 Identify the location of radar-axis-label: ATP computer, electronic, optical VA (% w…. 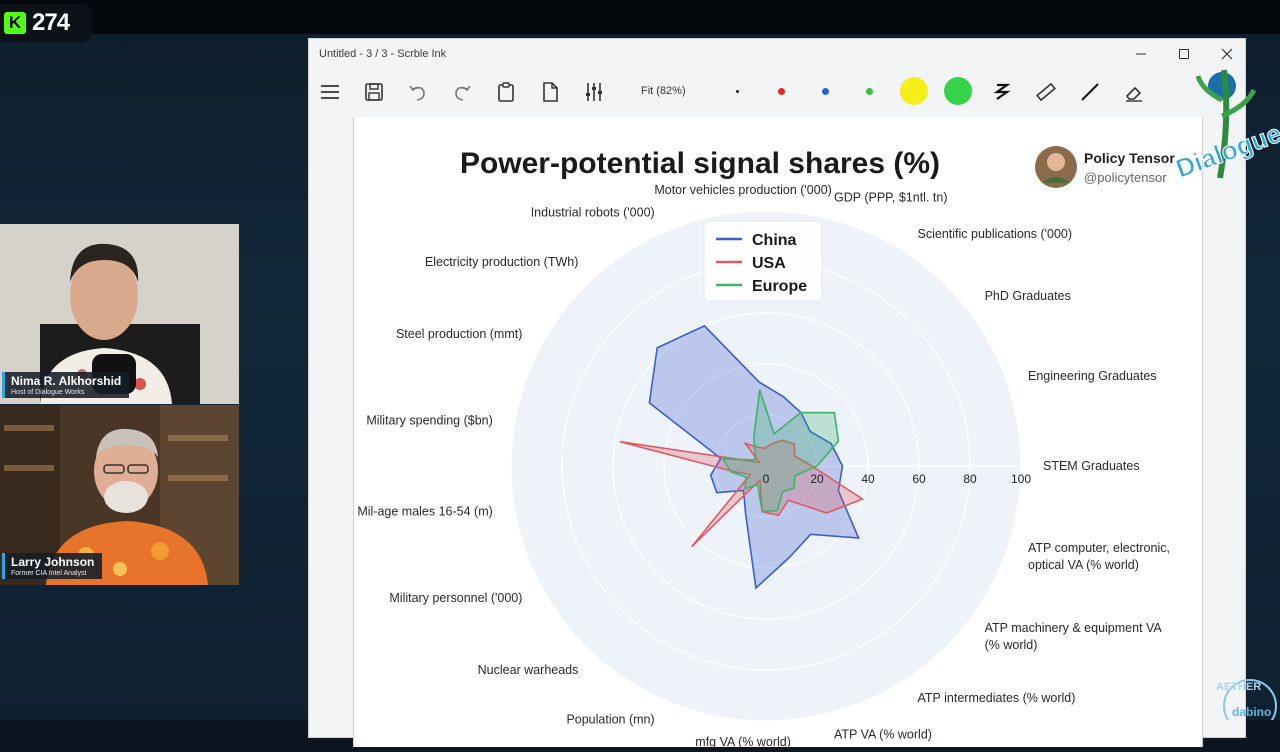
(1099, 556).